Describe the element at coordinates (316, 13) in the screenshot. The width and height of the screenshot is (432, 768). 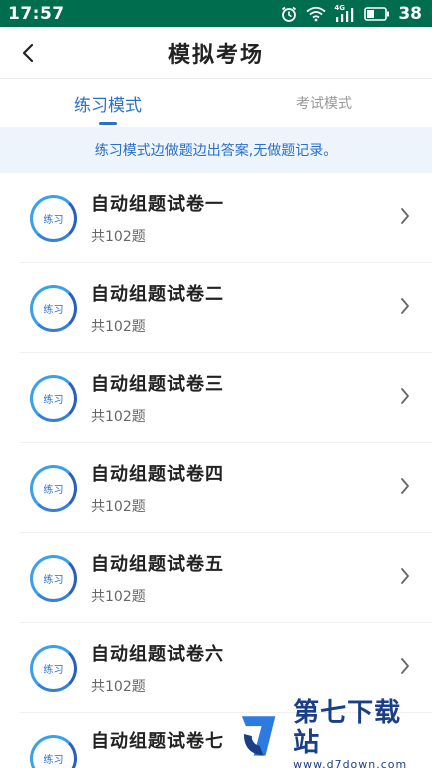
I see `wifi-icon` at that location.